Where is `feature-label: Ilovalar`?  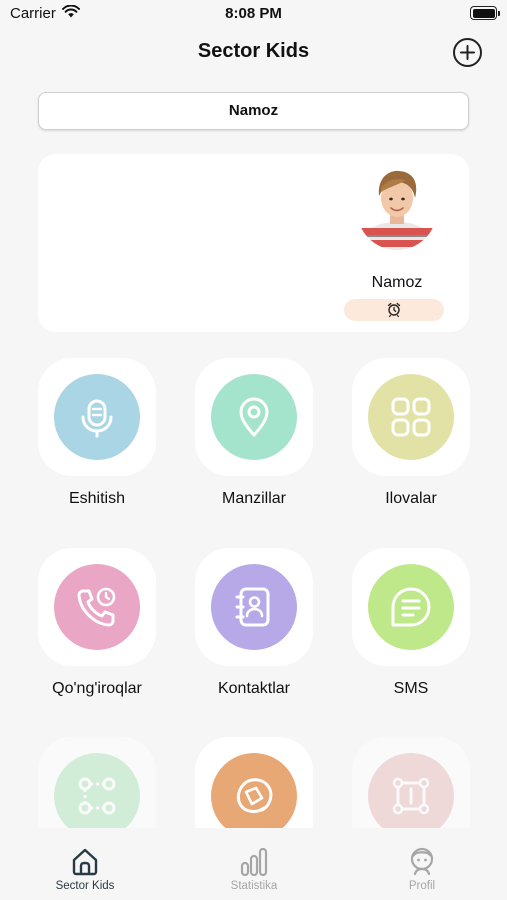
feature-label: Ilovalar is located at coordinates (411, 498).